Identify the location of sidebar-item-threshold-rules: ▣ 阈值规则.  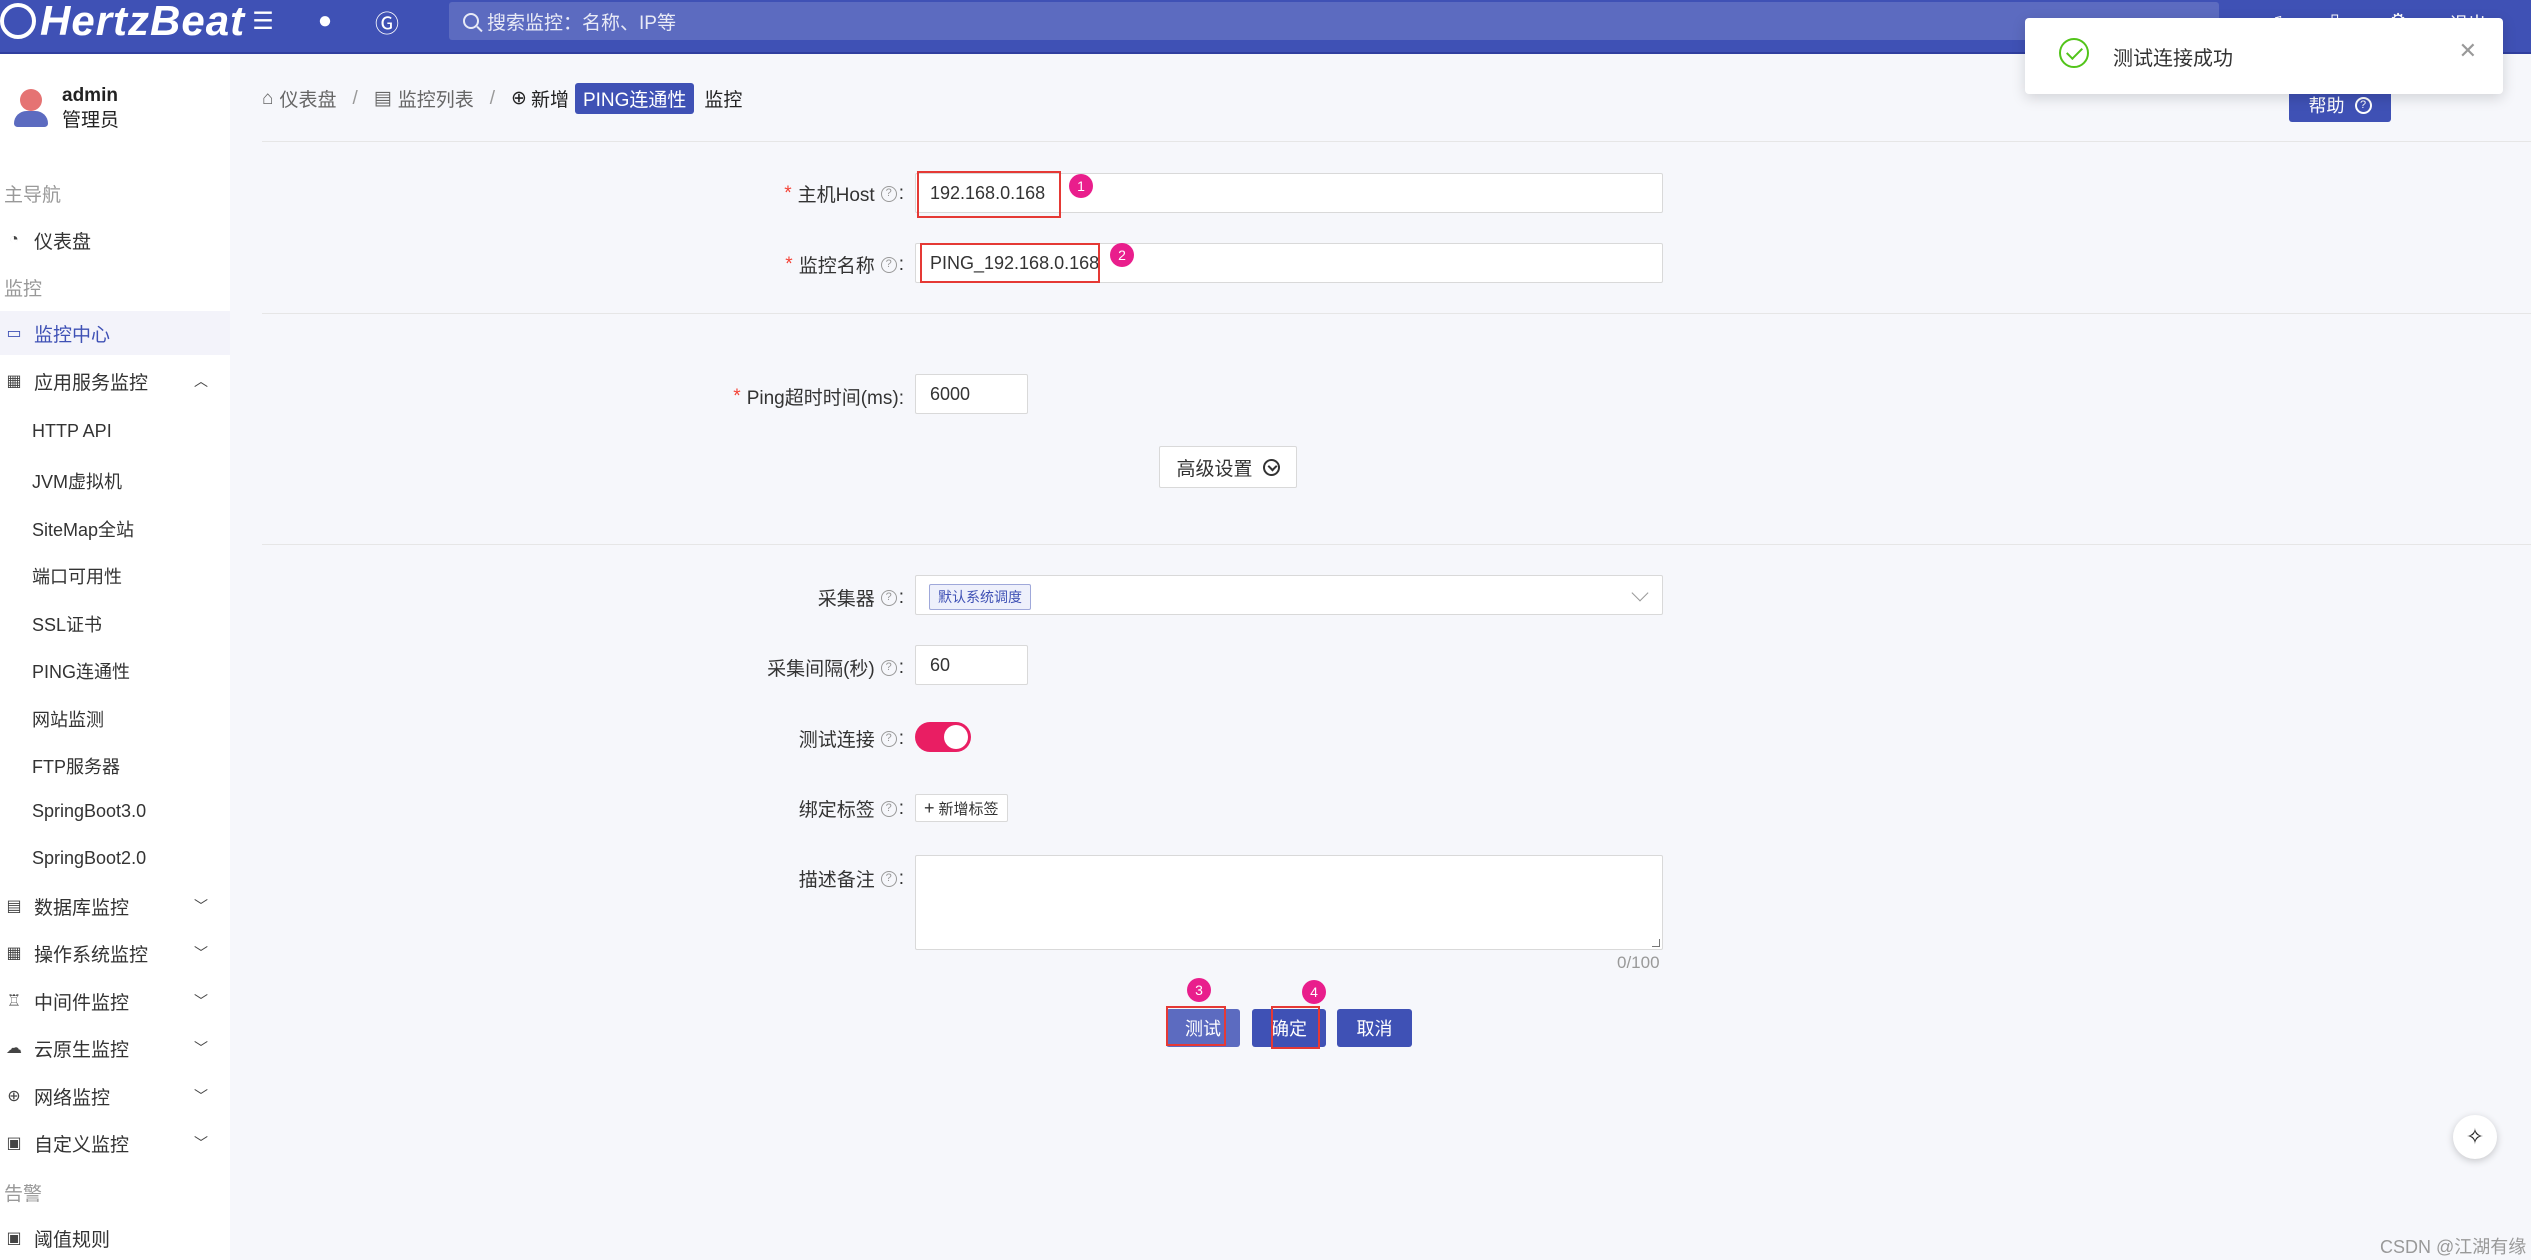
(115, 1238).